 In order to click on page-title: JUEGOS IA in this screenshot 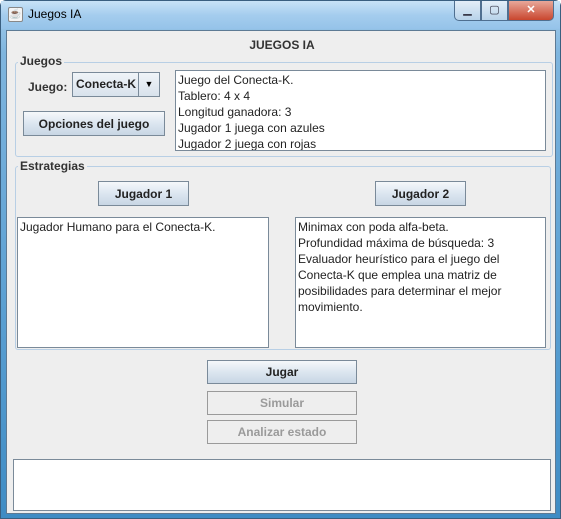, I will do `click(282, 45)`.